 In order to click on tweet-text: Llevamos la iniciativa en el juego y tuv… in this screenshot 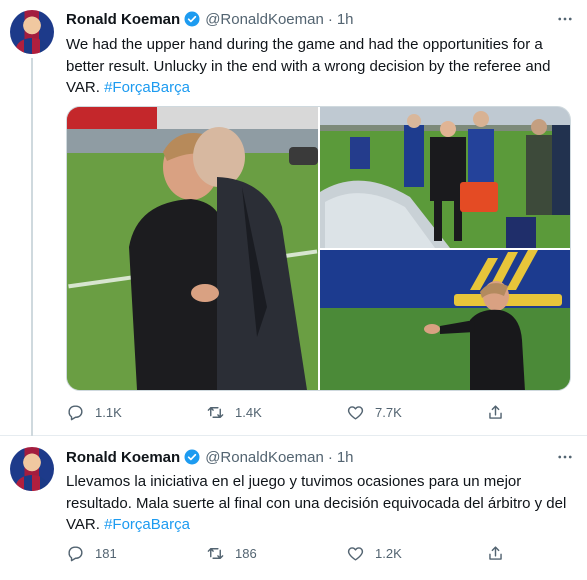, I will do `click(321, 503)`.